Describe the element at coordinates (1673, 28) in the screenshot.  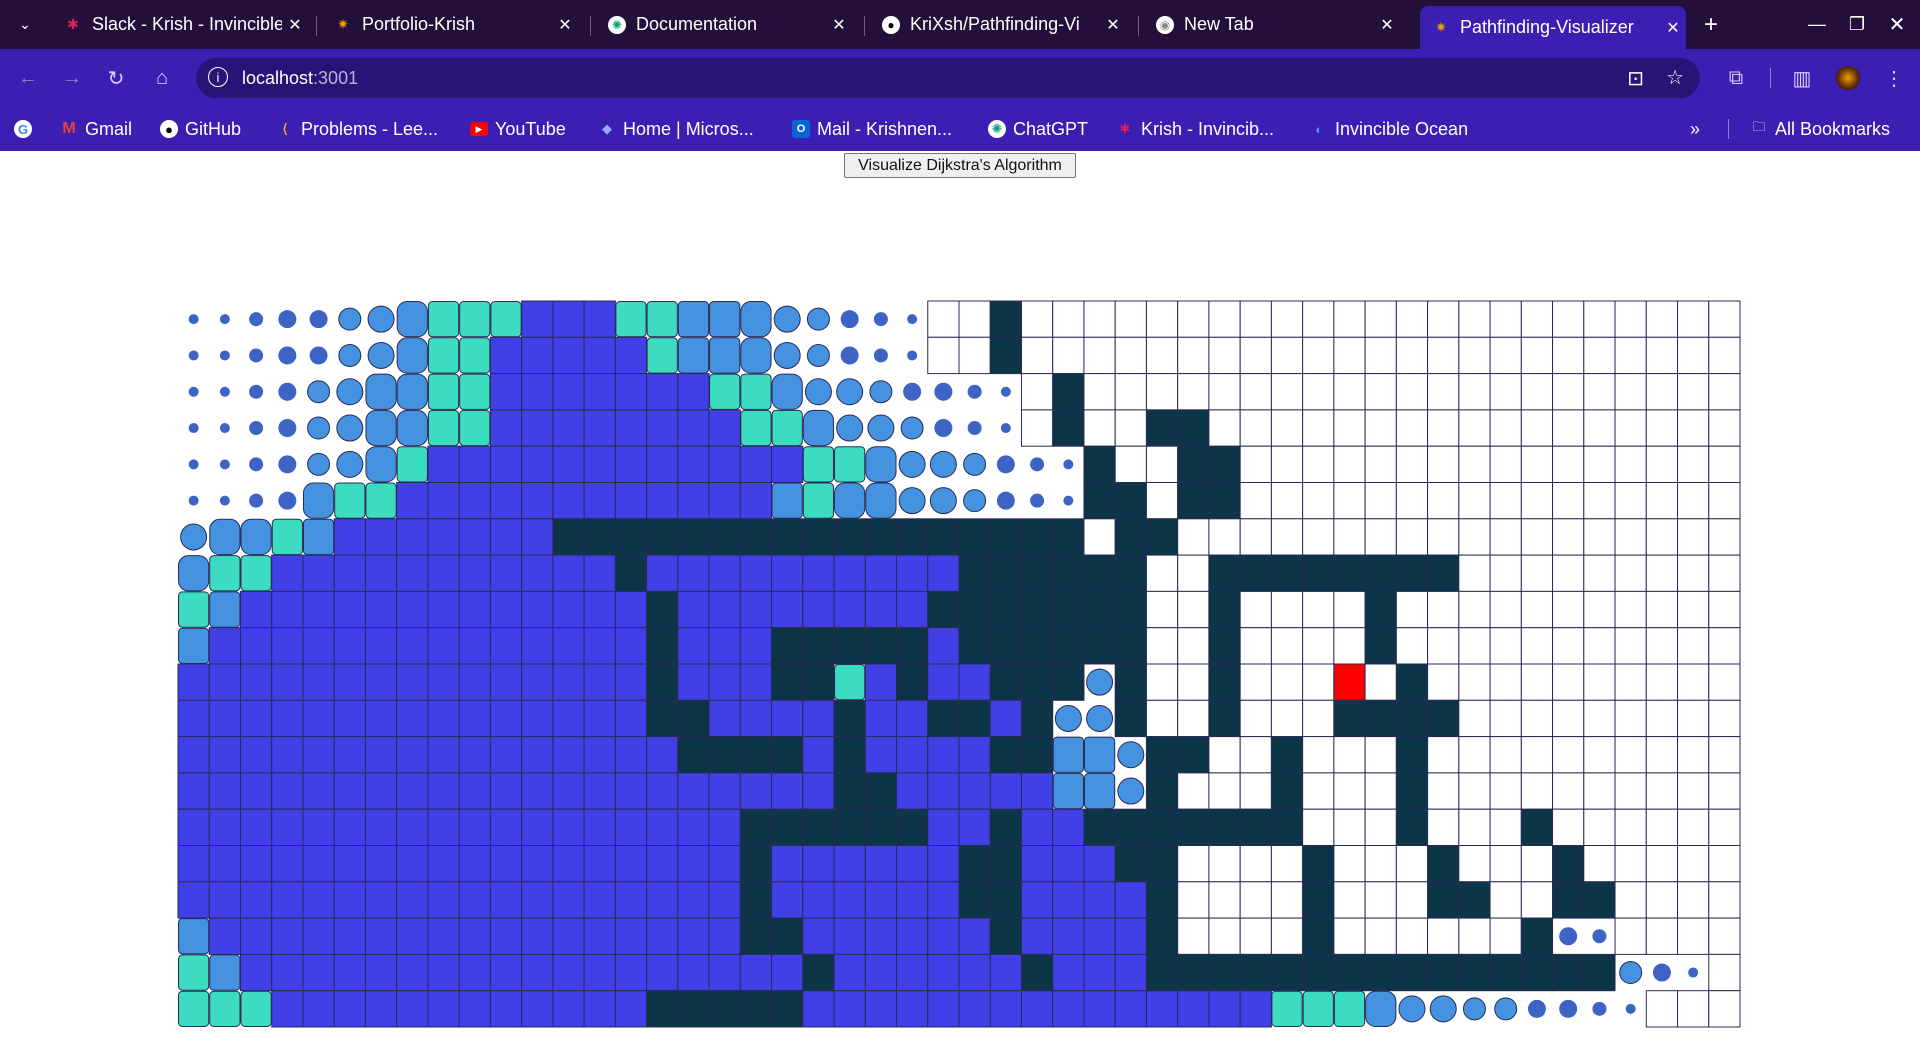
I see `close-icon: ✕` at that location.